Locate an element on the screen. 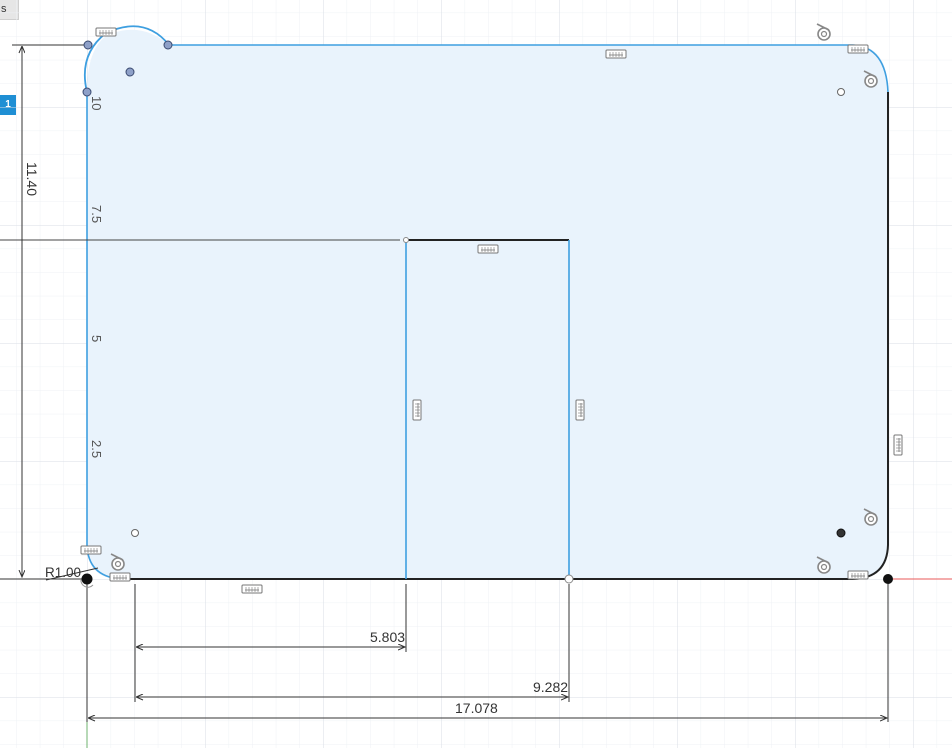 The height and width of the screenshot is (748, 952). height-dim-text: 11.40 is located at coordinates (32, 179).